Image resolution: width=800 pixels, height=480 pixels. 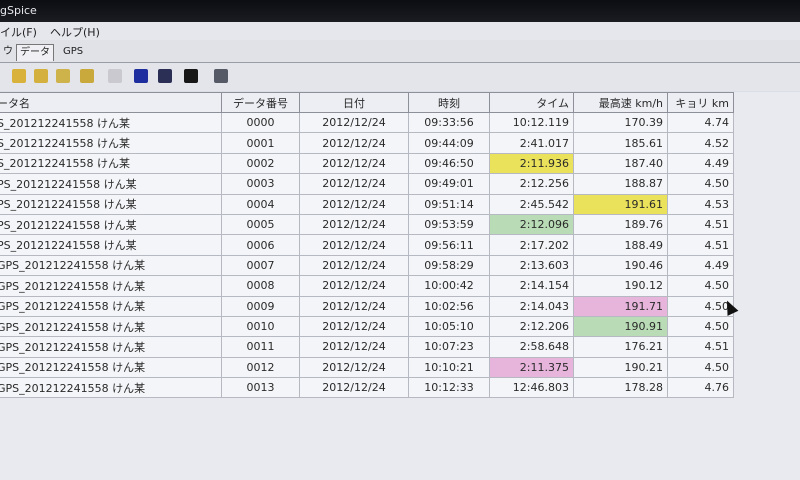 What do you see at coordinates (8, 52) in the screenshot?
I see `tab-0: ウ` at bounding box center [8, 52].